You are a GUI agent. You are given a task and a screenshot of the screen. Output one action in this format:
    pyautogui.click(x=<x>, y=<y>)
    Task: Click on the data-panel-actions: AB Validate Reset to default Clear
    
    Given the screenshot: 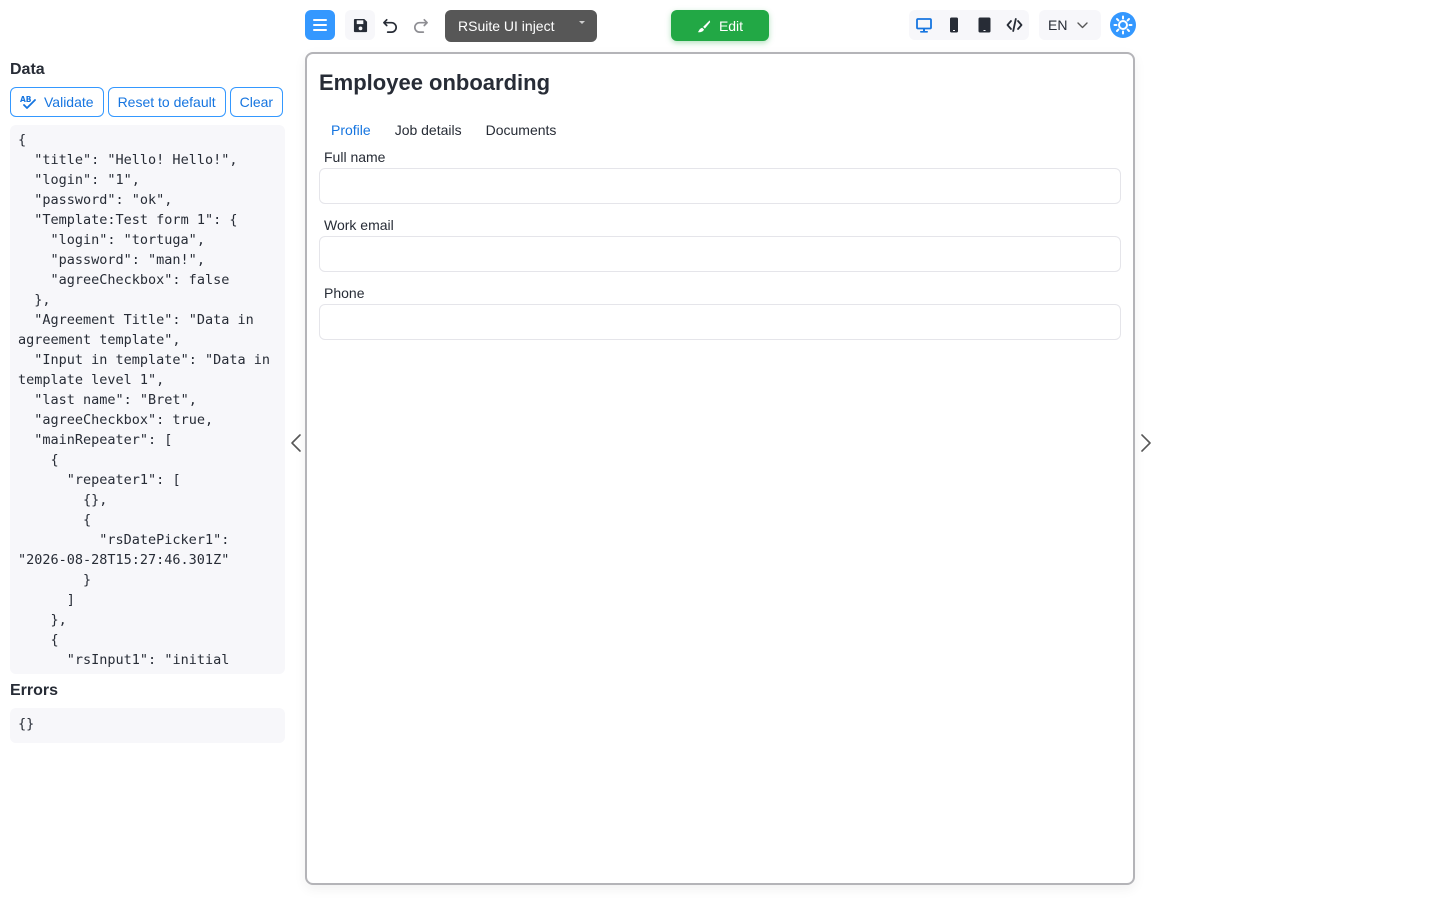 What is the action you would take?
    pyautogui.click(x=147, y=102)
    